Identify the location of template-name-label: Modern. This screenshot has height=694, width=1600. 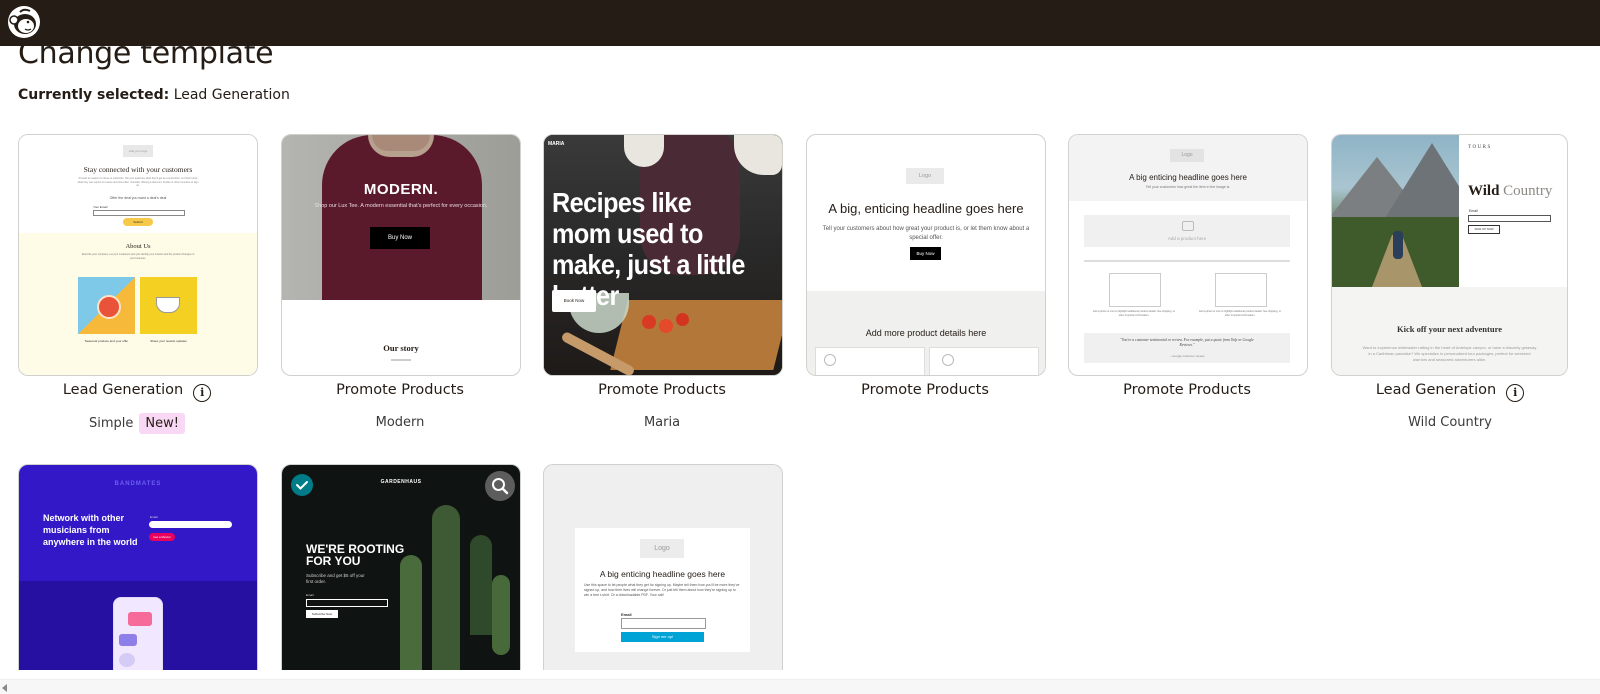
(400, 422).